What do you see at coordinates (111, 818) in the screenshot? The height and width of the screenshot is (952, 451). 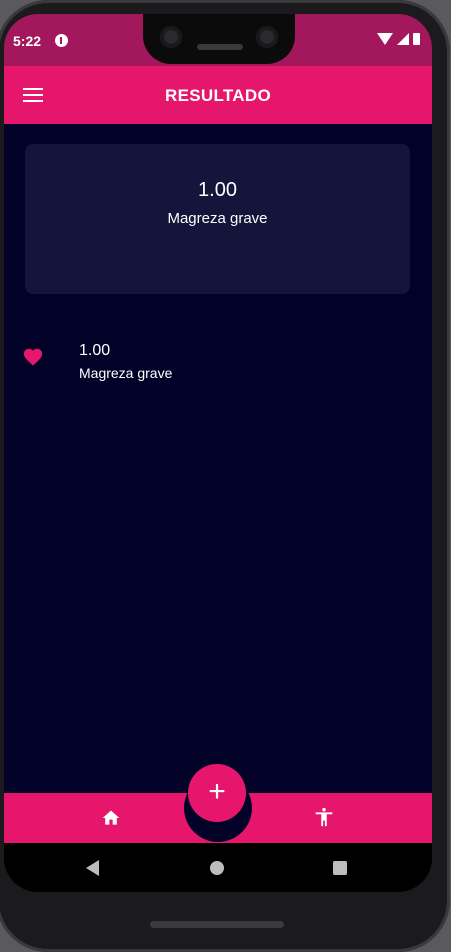 I see `home-icon` at bounding box center [111, 818].